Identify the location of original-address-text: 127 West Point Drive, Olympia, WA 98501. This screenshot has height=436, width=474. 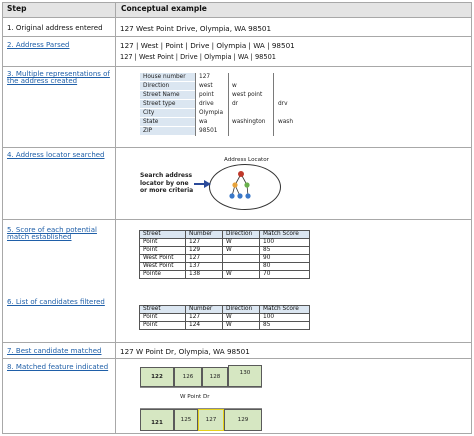
(196, 28).